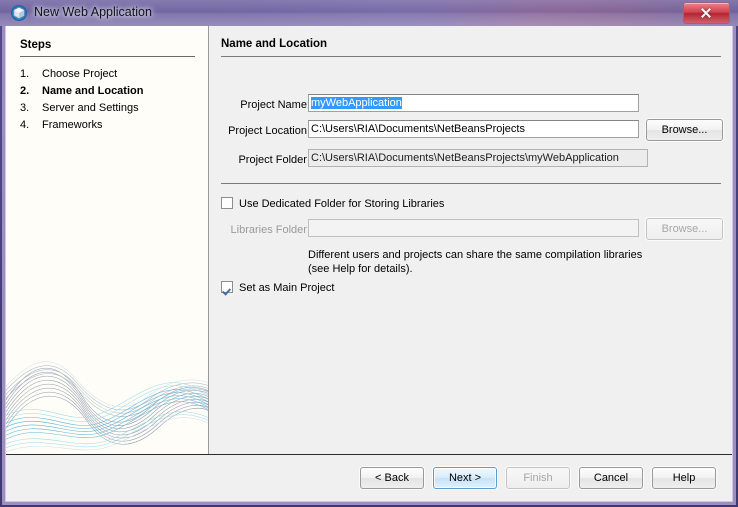 The image size is (738, 507). Describe the element at coordinates (93, 91) in the screenshot. I see `step-label: Name and Location` at that location.